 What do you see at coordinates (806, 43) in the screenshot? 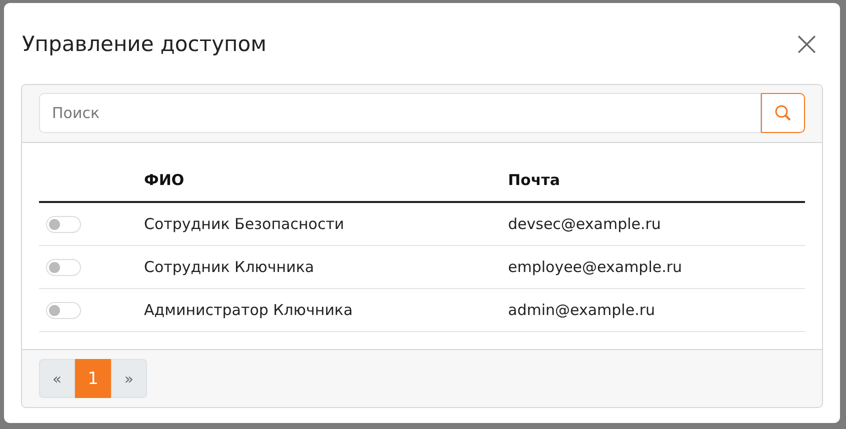
I see `close-button: ×` at bounding box center [806, 43].